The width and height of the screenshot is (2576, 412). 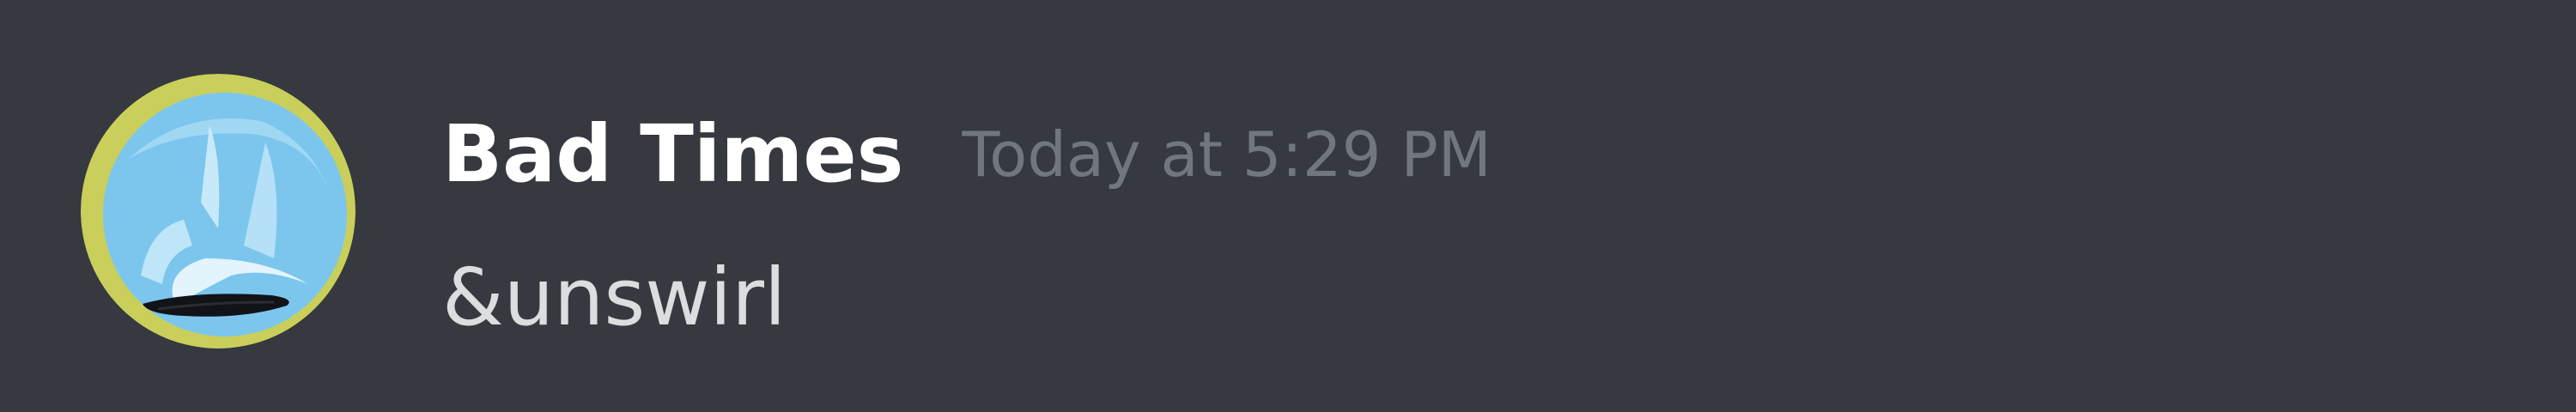 I want to click on message-content: &unswirl, so click(x=614, y=297).